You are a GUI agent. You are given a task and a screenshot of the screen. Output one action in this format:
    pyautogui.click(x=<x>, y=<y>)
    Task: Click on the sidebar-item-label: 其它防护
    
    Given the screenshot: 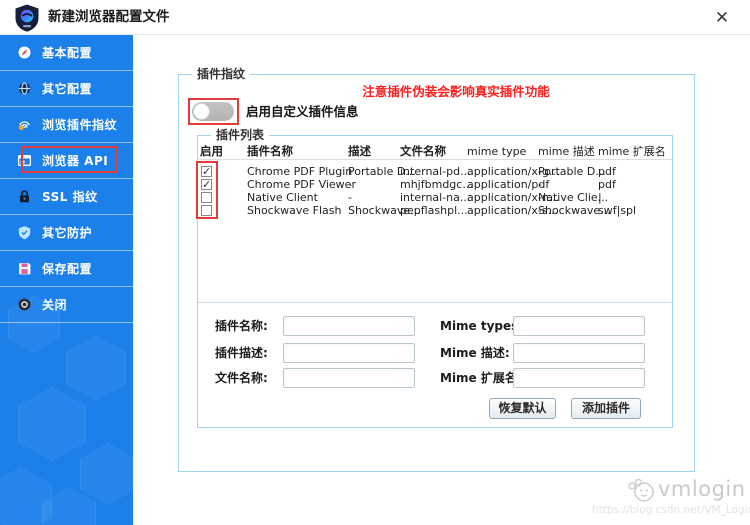 What is the action you would take?
    pyautogui.click(x=67, y=233)
    